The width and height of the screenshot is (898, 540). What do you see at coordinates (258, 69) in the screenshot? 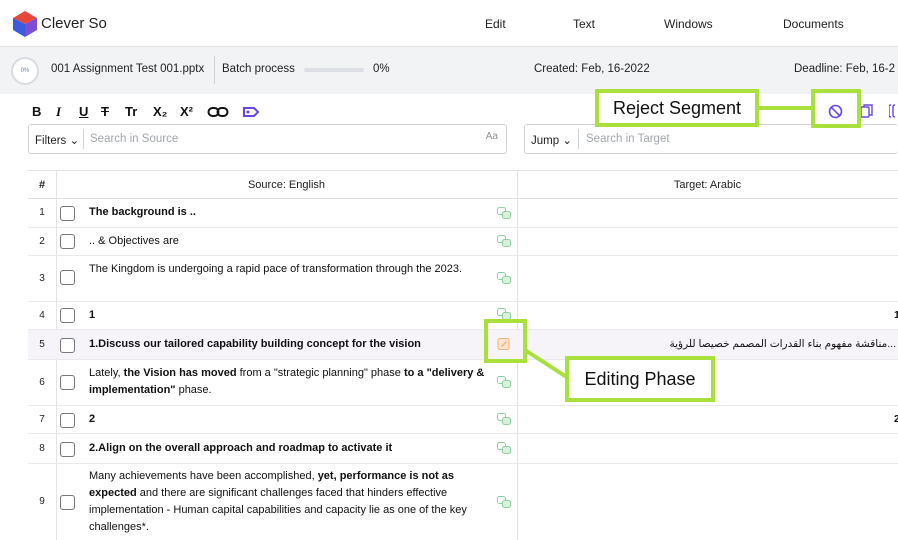
I see `batch-process-label: Batch process` at bounding box center [258, 69].